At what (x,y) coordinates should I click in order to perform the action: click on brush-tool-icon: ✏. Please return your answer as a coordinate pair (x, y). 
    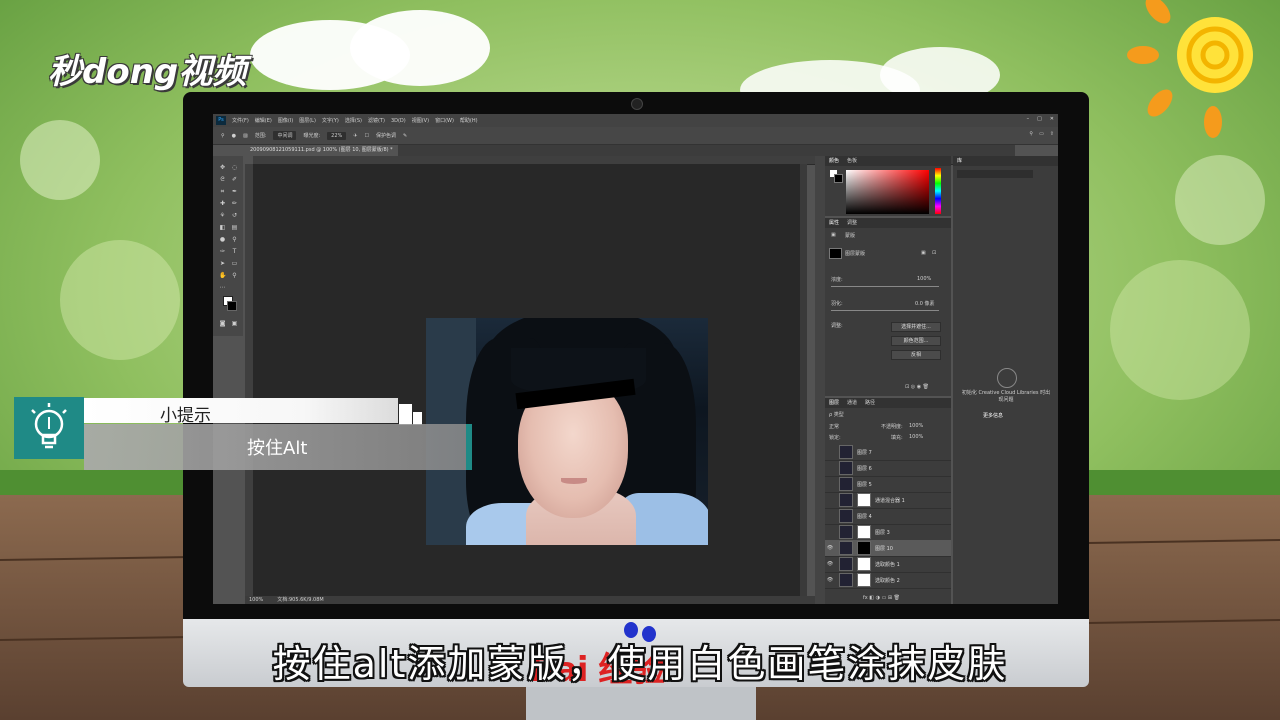
    Looking at the image, I should click on (234, 203).